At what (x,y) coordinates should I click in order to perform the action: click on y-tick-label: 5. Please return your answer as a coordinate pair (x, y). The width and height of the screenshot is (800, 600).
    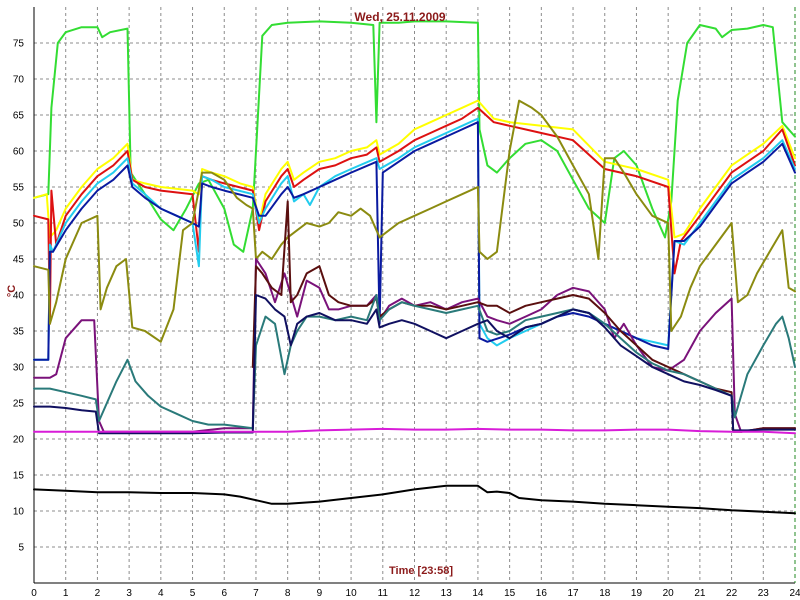
    Looking at the image, I should click on (21, 548).